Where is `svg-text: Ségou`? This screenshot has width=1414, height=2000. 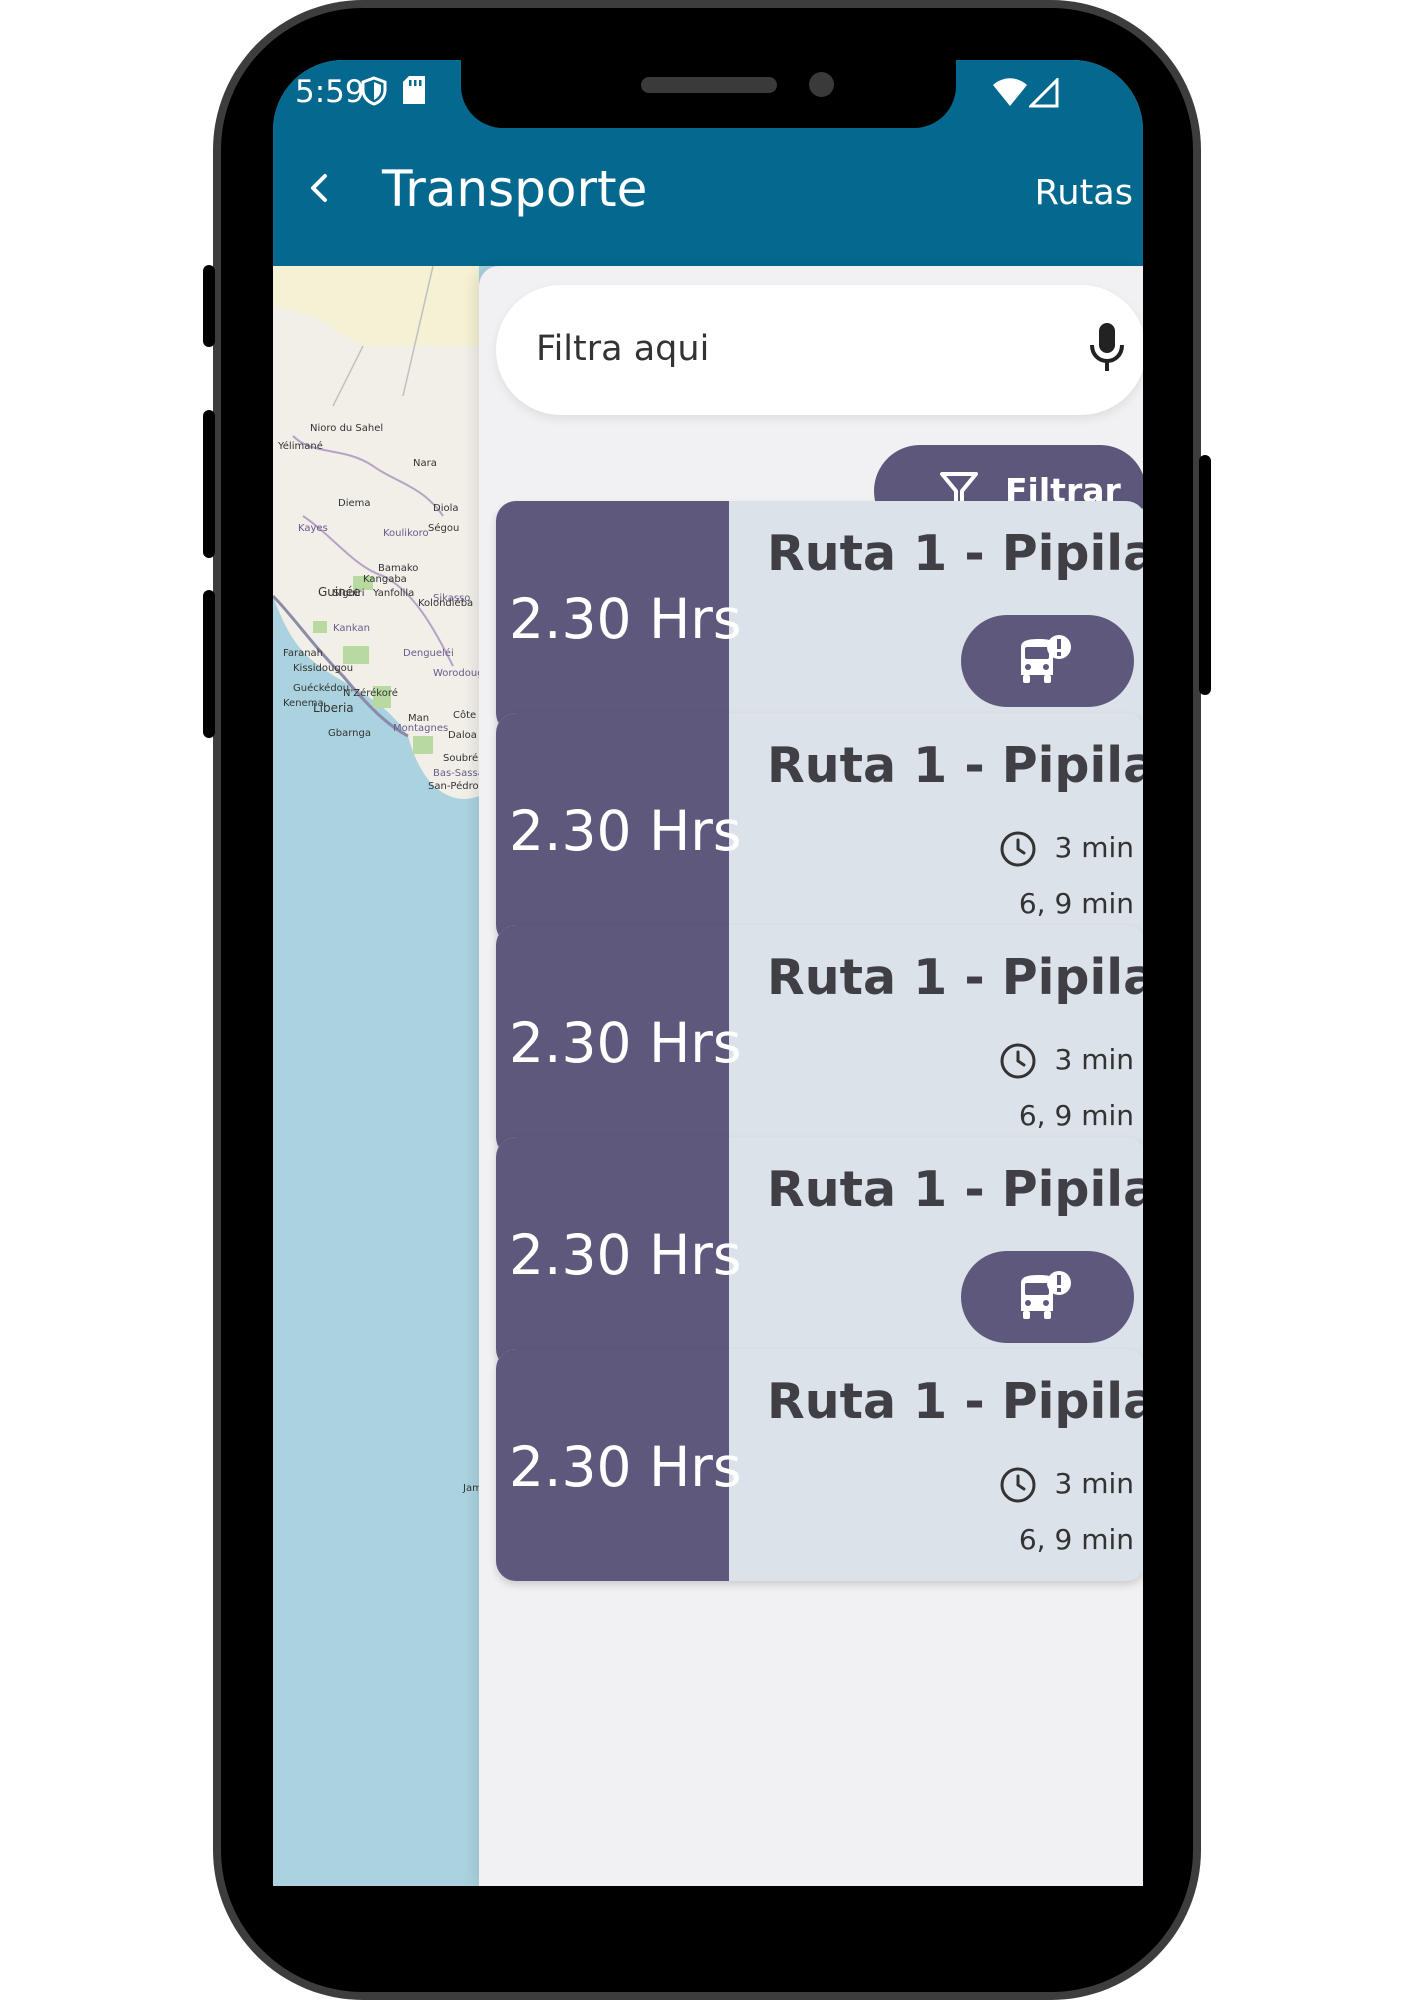
svg-text: Ségou is located at coordinates (443, 528).